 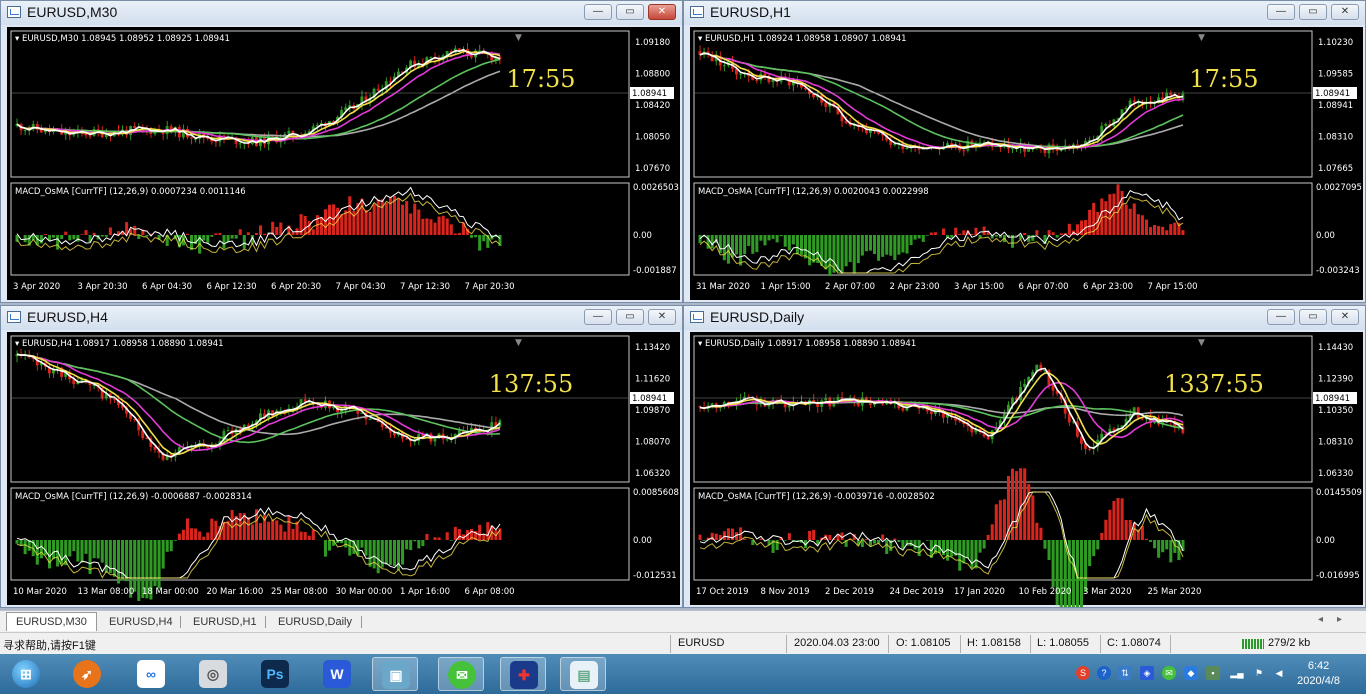 I want to click on tab-scroll-arrows: ◂▸, so click(x=1337, y=619).